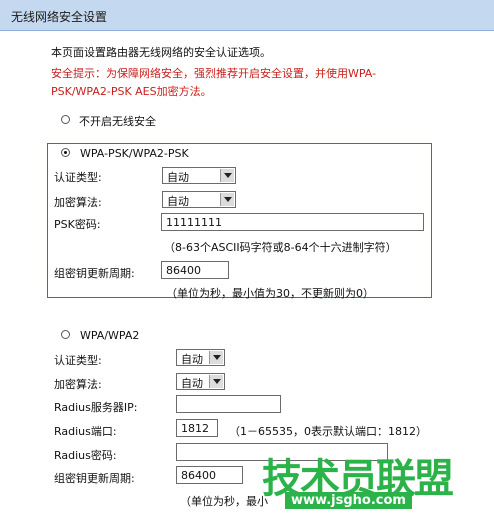 The image size is (494, 515). I want to click on psk-encryption-value: 自动, so click(178, 201).